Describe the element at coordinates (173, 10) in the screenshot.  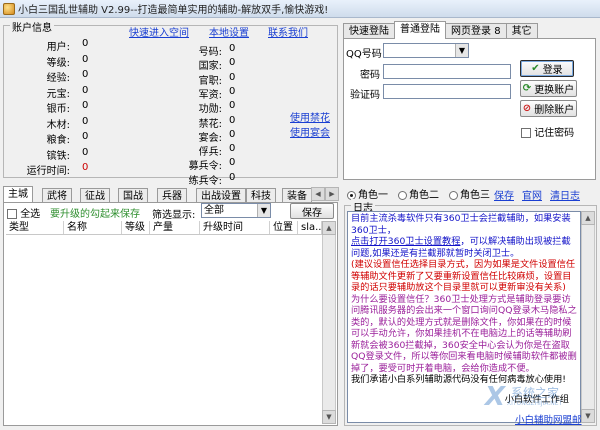
I see `window-title: 小白三国乱世辅助 V2.99--打造最简单实用的辅助-解放双手,愉快游戏!` at that location.